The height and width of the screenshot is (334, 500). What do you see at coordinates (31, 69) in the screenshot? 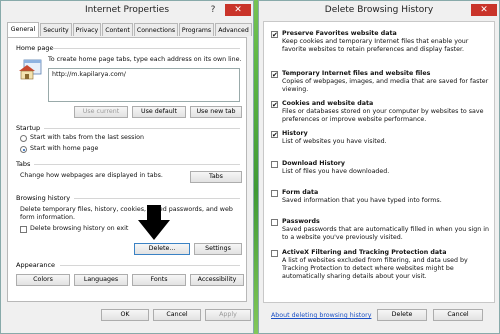
I see `home-page-icon` at bounding box center [31, 69].